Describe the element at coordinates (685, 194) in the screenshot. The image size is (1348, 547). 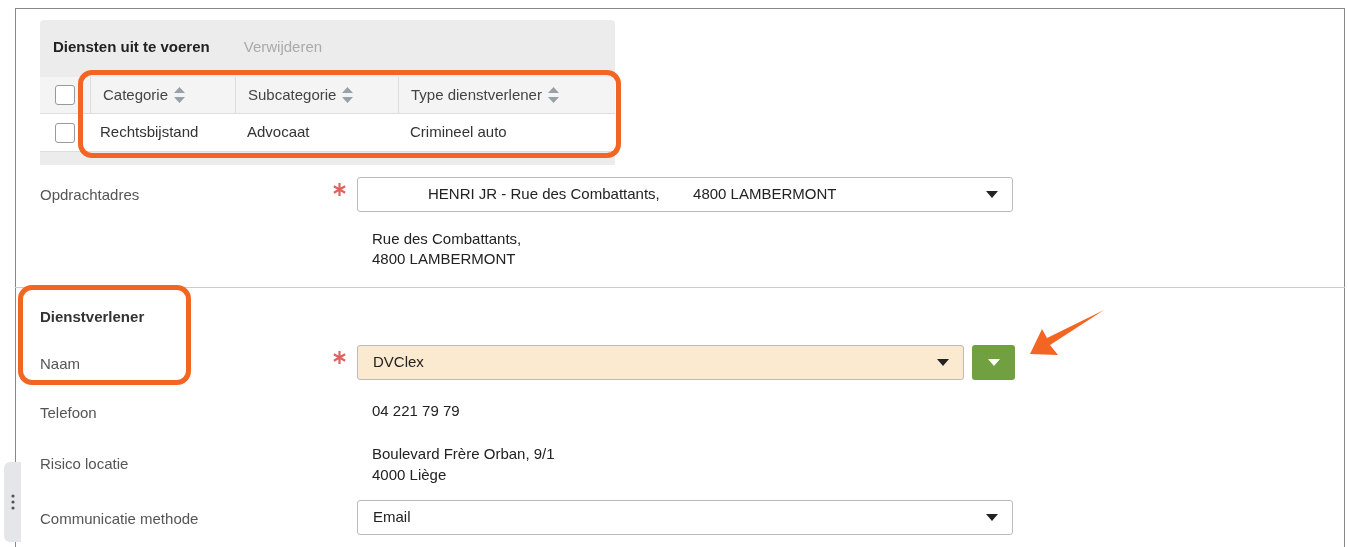
I see `dropdown-field: HENRI JR - Rue des Combattants, 4800 LAMBERMONT` at that location.